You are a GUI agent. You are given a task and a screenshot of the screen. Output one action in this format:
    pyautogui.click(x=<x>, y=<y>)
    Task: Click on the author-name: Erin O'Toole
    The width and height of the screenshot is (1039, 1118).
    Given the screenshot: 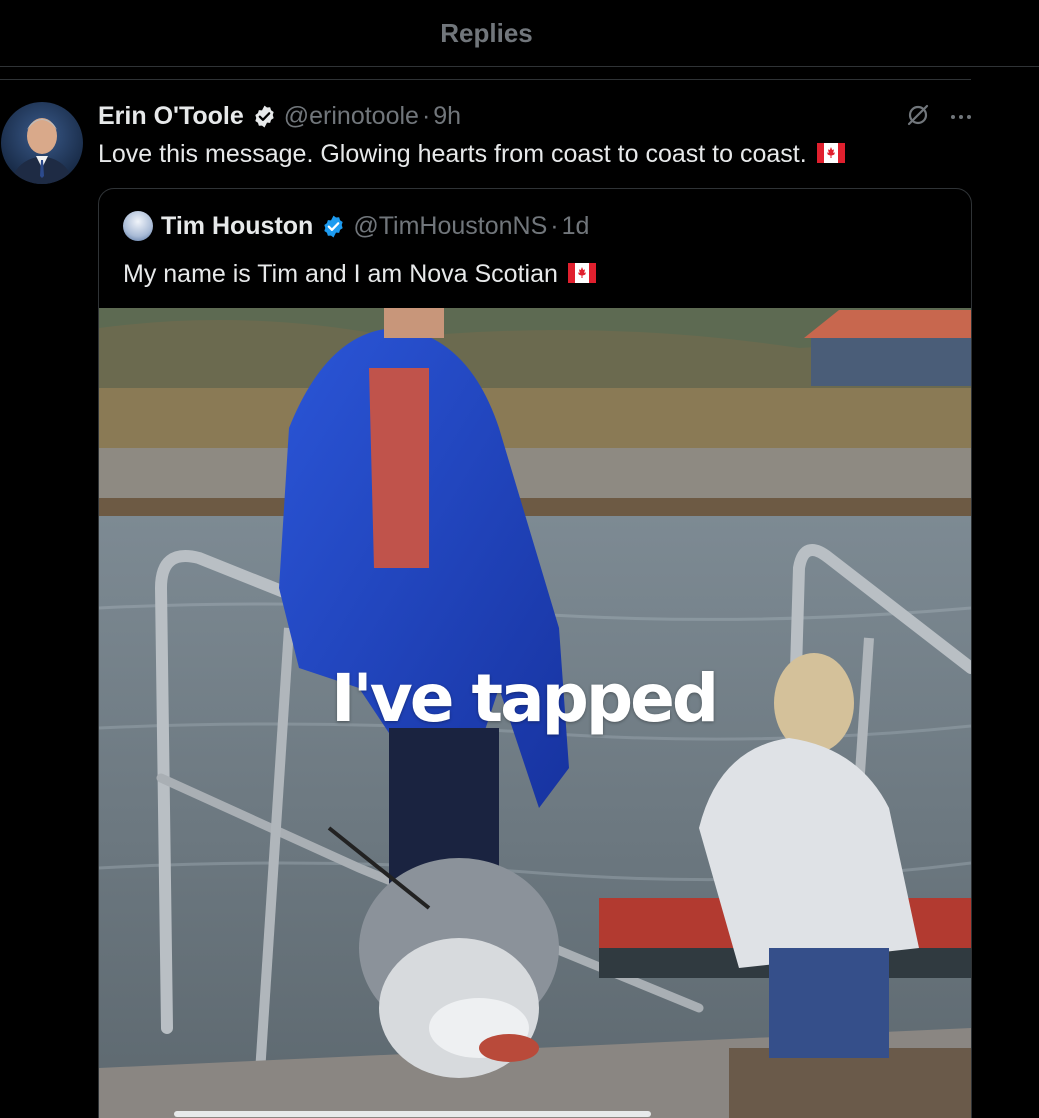 What is the action you would take?
    pyautogui.click(x=171, y=116)
    